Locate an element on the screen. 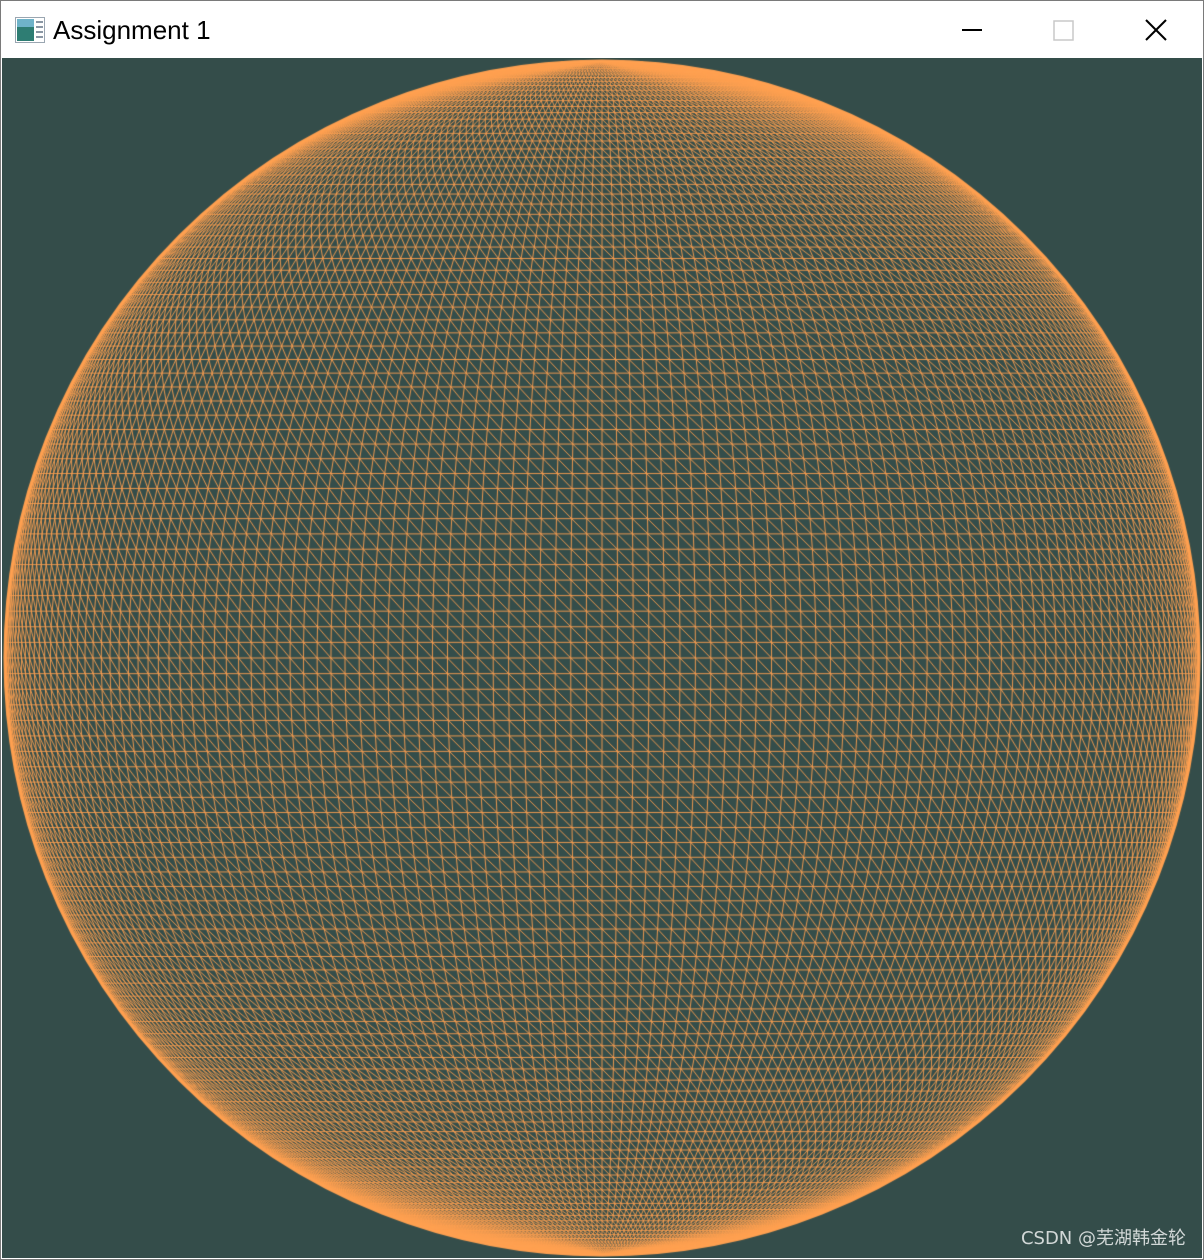 Image resolution: width=1204 pixels, height=1260 pixels. watermark: CSDN @芜湖韩金轮 is located at coordinates (1103, 1238).